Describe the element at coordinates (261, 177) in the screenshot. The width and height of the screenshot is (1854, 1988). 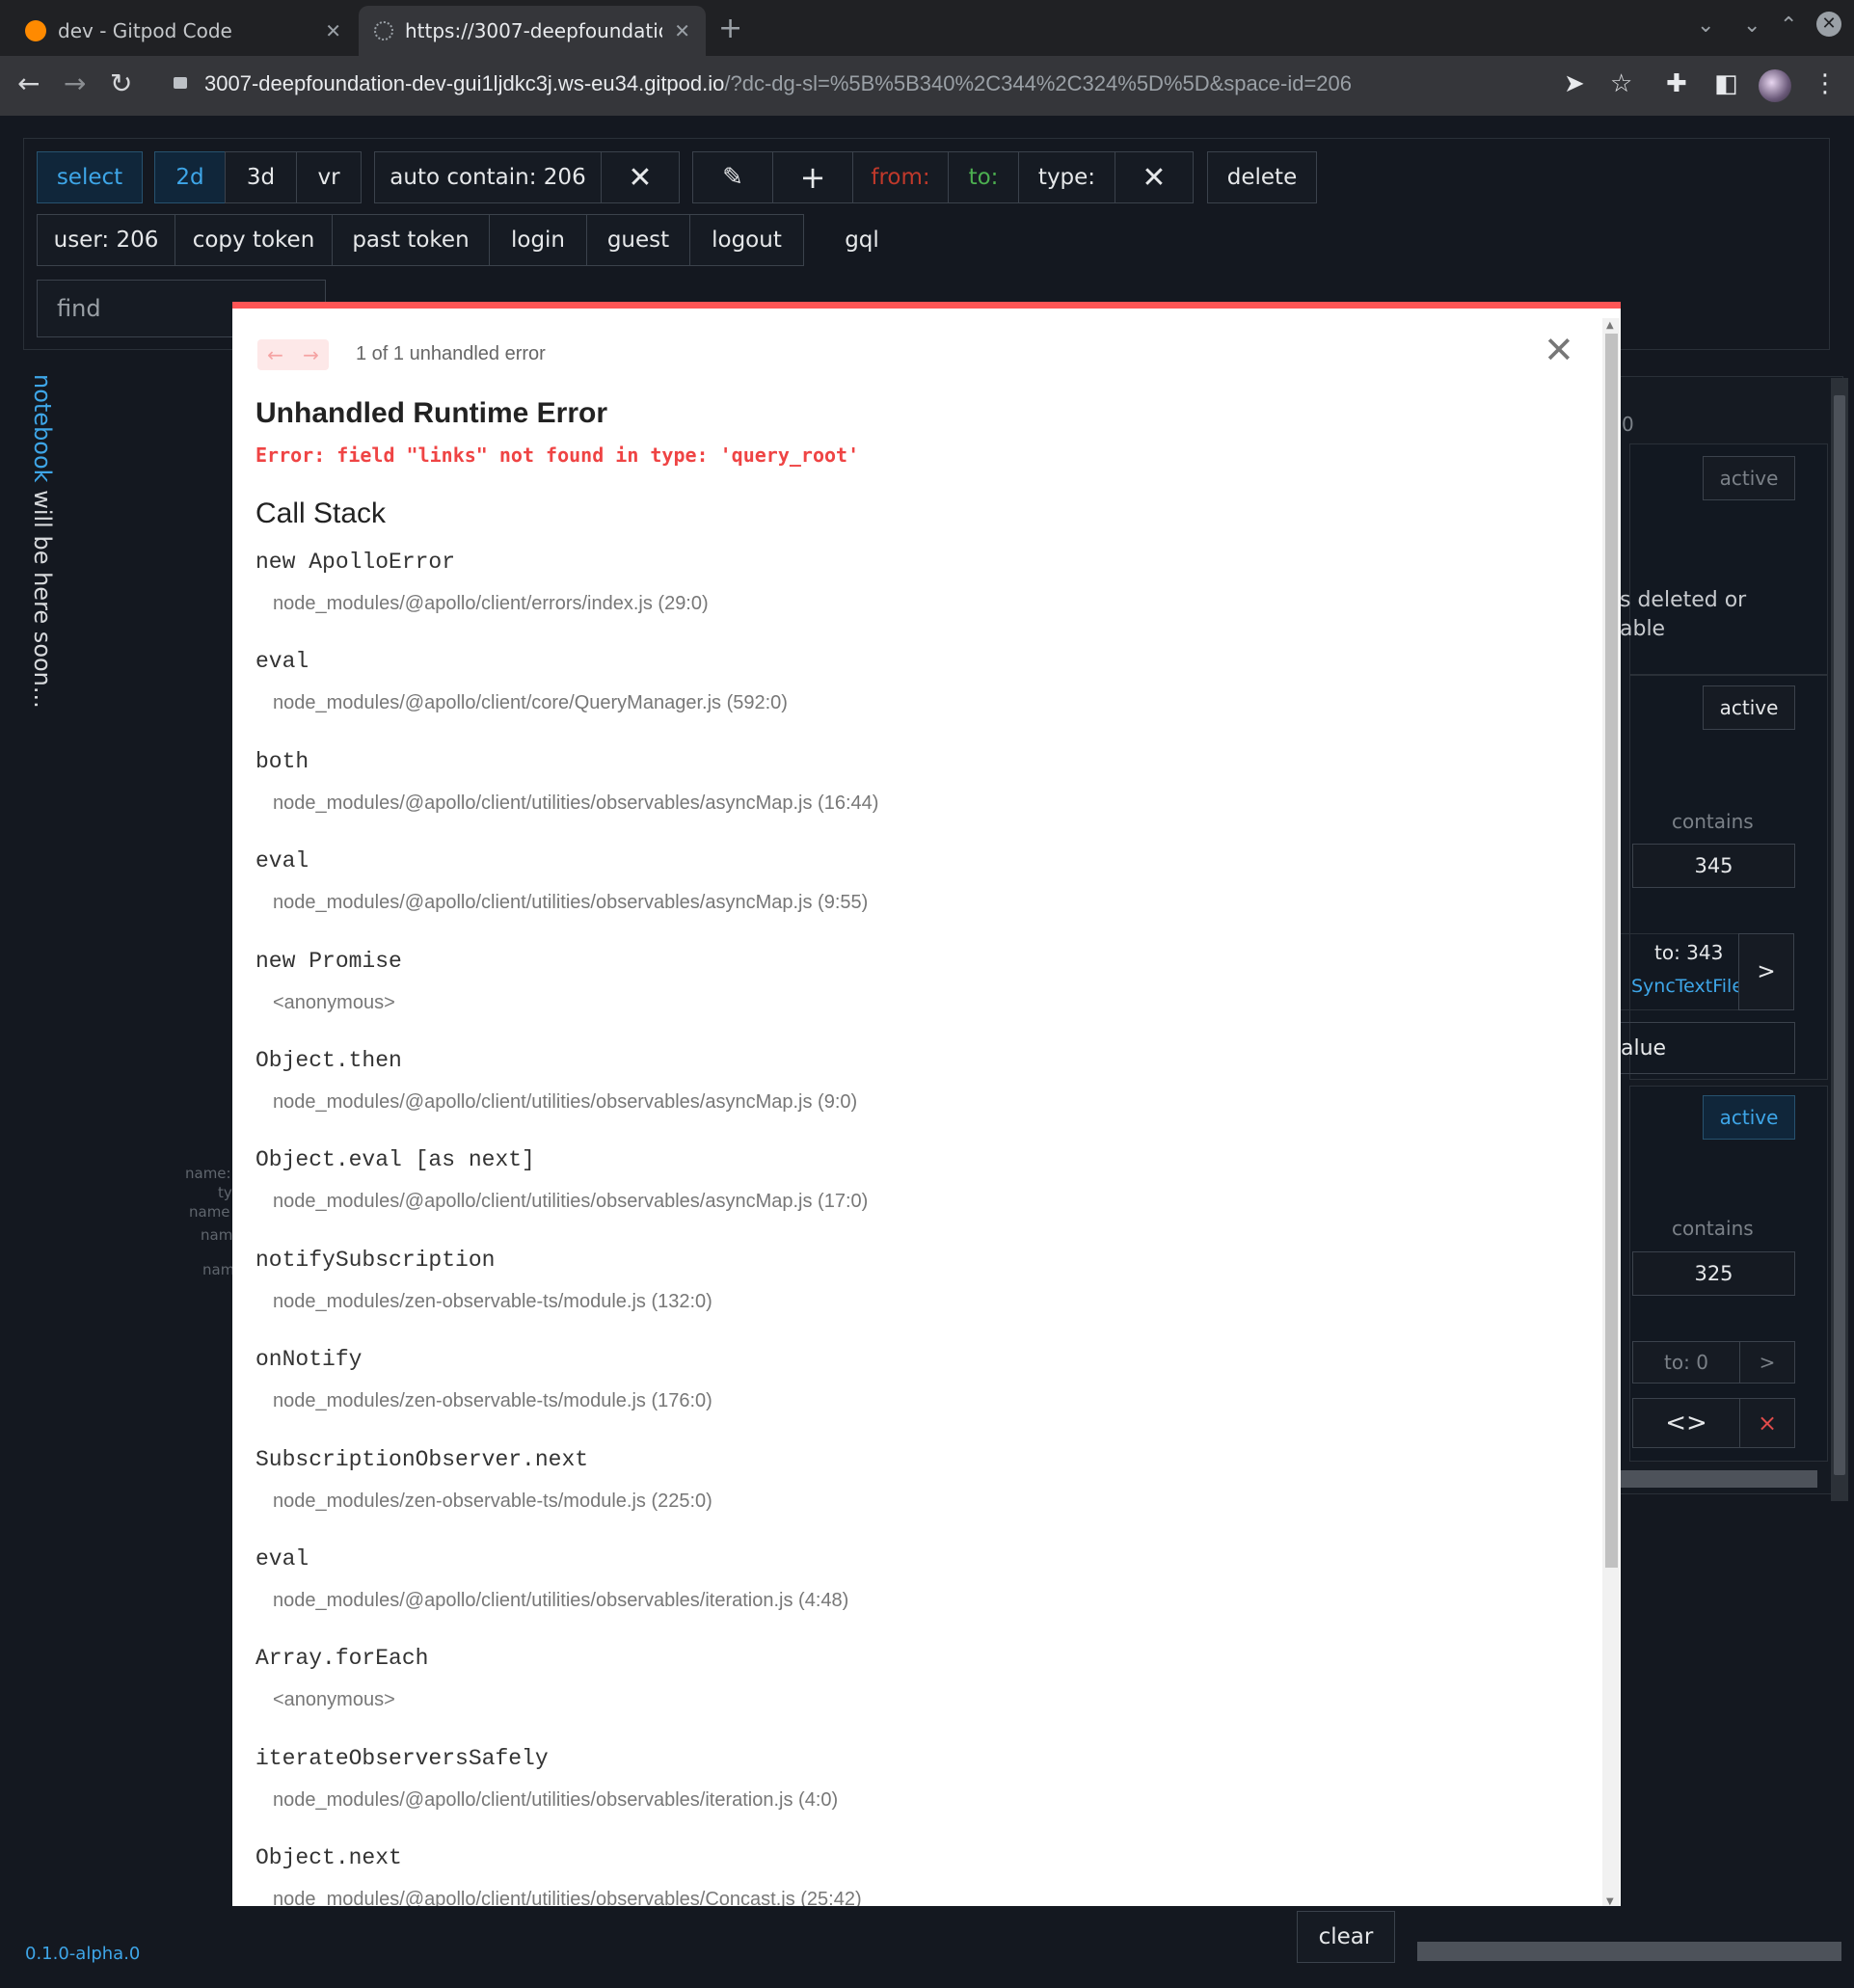
I see `mode-3d-button: 3d` at that location.